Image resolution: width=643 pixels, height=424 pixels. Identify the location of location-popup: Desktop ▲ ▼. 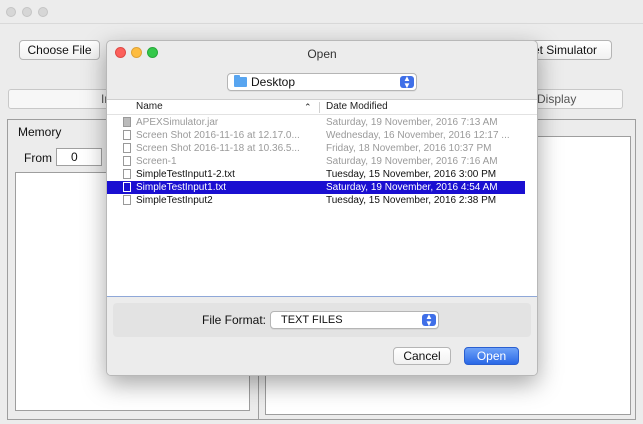
(322, 82).